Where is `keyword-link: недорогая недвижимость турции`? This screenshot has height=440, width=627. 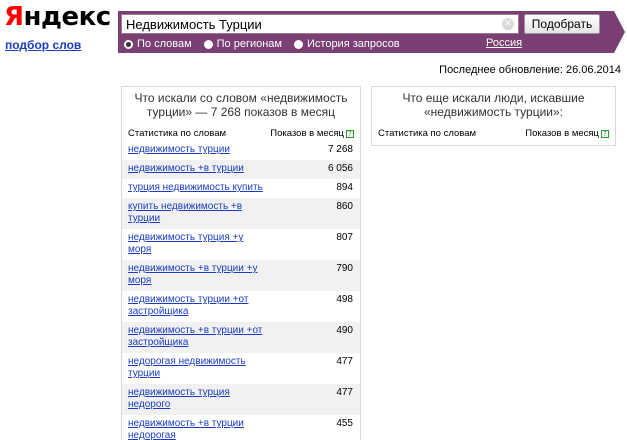 keyword-link: недорогая недвижимость турции is located at coordinates (197, 368).